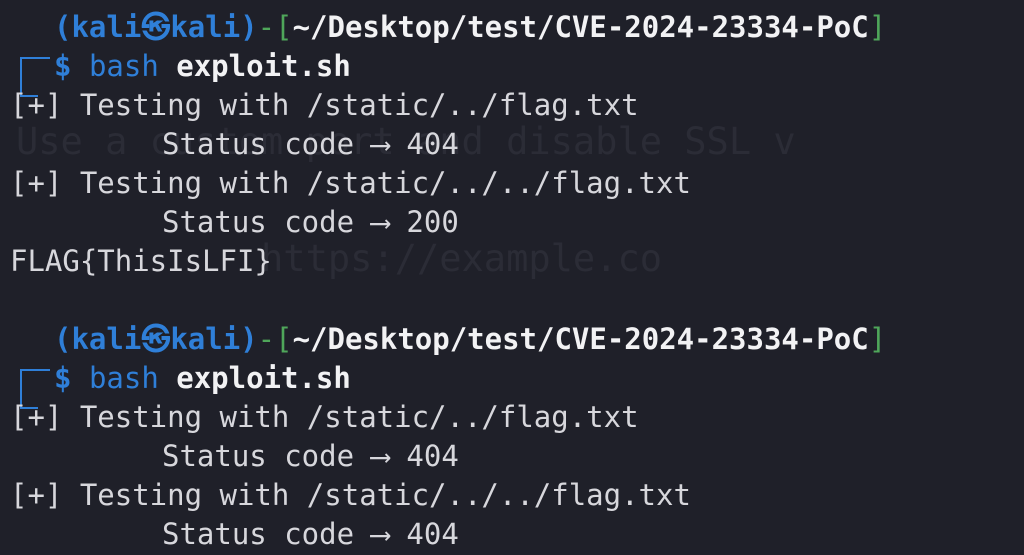 The image size is (1024, 555). I want to click on output-line: Status code ⟶ 200, so click(310, 222).